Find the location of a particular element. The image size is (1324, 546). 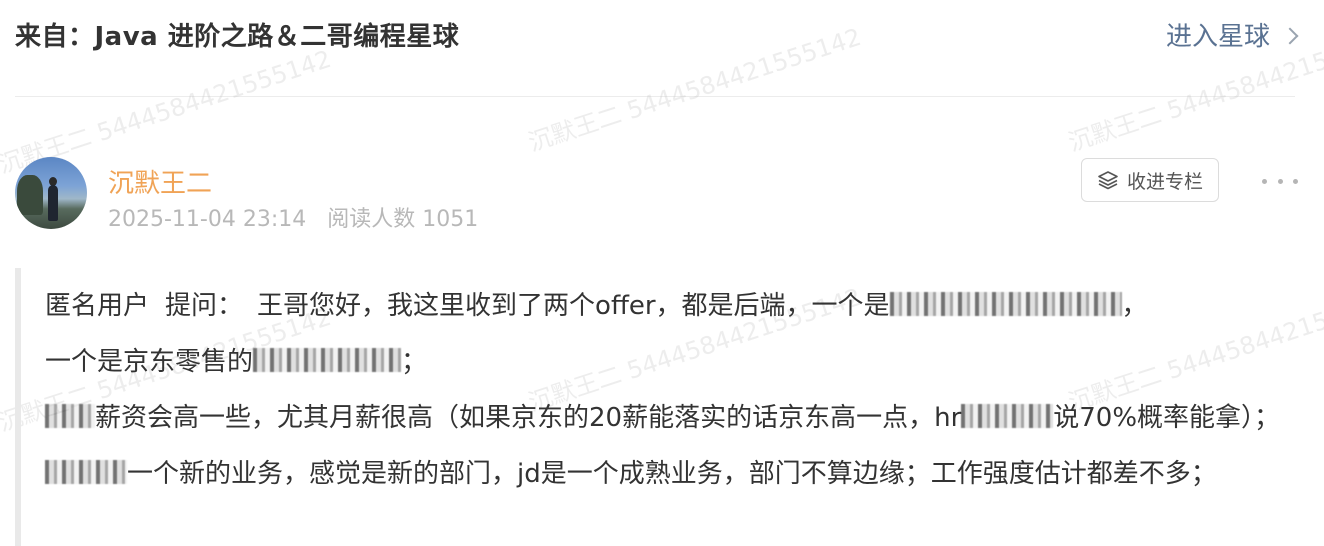

author-name: 沉默王二 is located at coordinates (160, 181).